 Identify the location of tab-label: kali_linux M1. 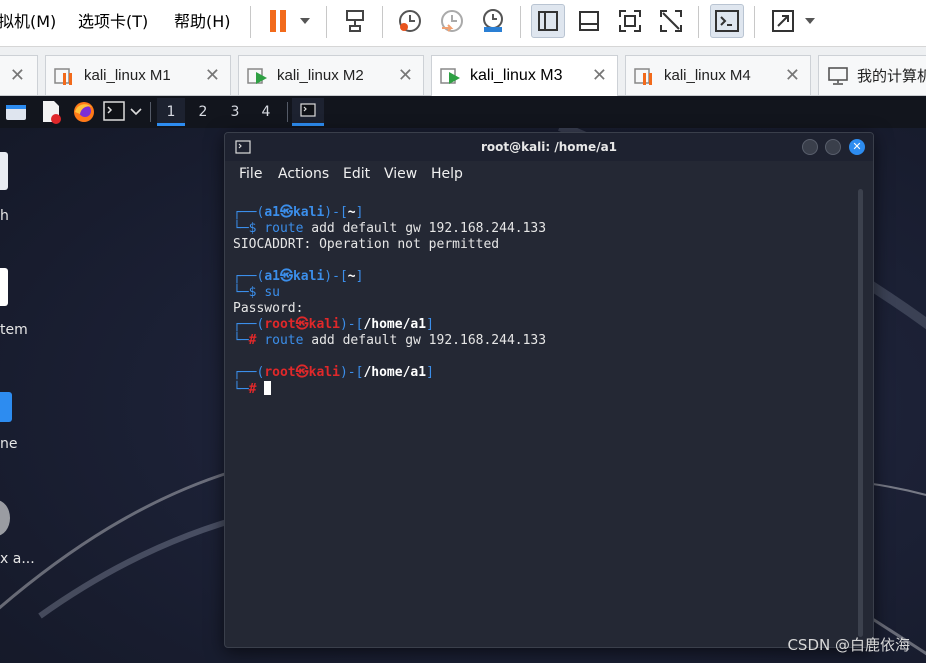
(127, 75).